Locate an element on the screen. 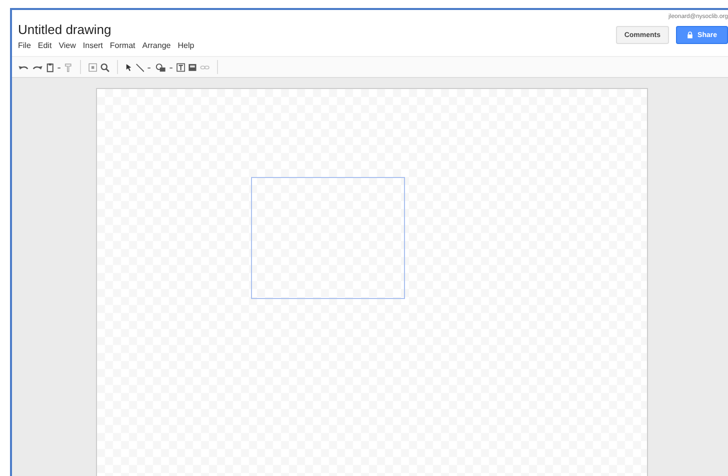 This screenshot has width=728, height=476. shape-icon is located at coordinates (160, 67).